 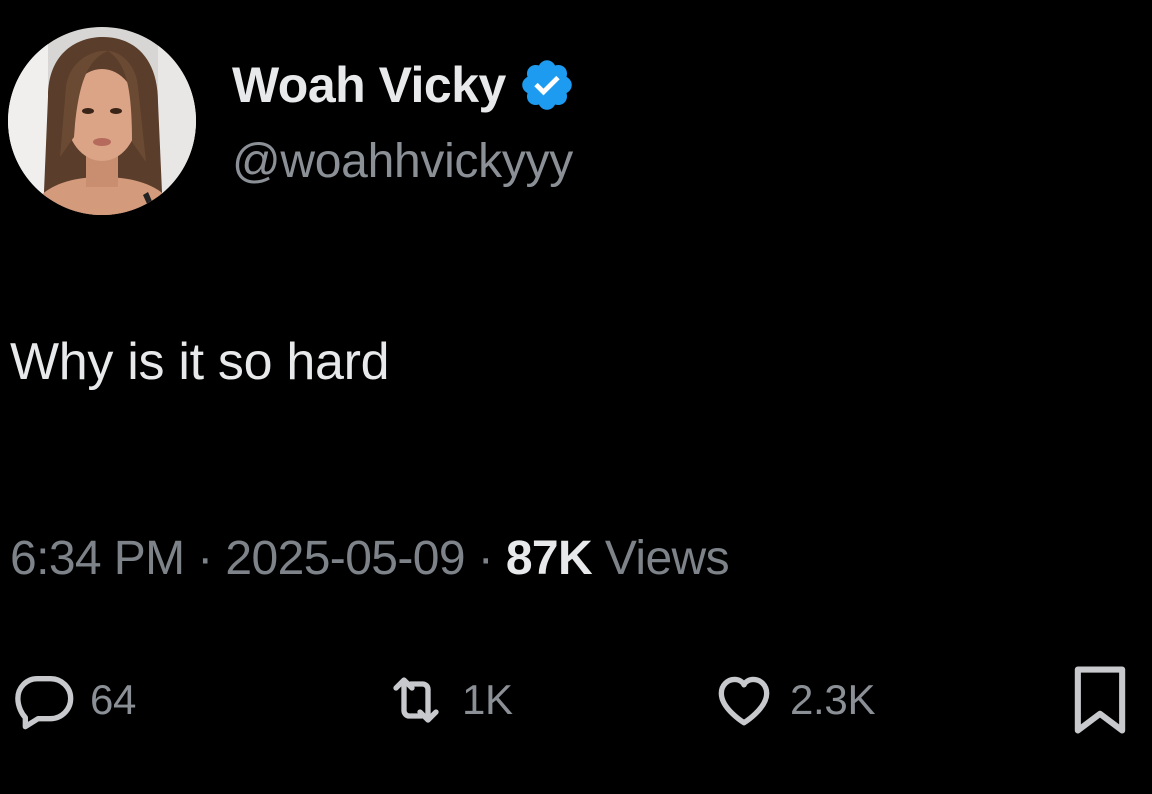 I want to click on retweet-icon, so click(x=416, y=700).